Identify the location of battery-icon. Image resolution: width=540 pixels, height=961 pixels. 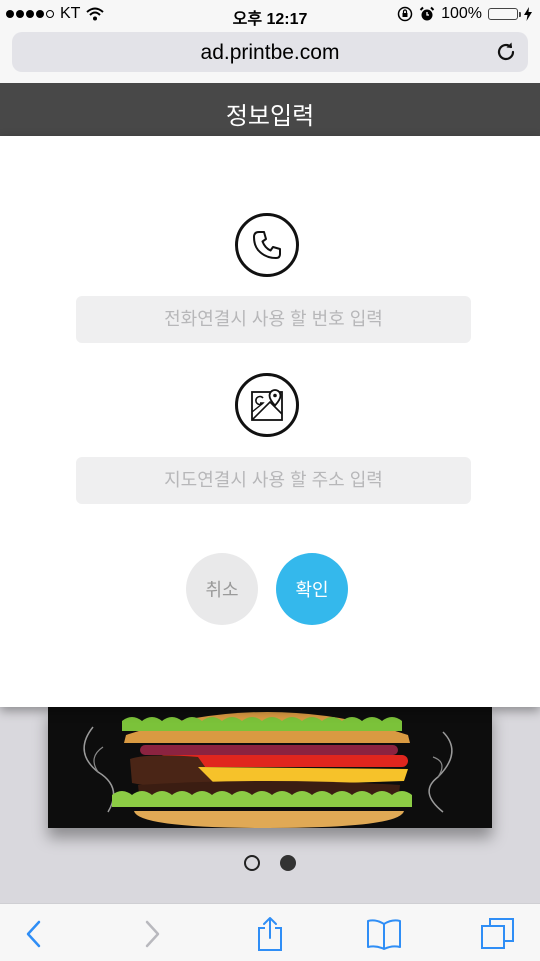
(504, 14).